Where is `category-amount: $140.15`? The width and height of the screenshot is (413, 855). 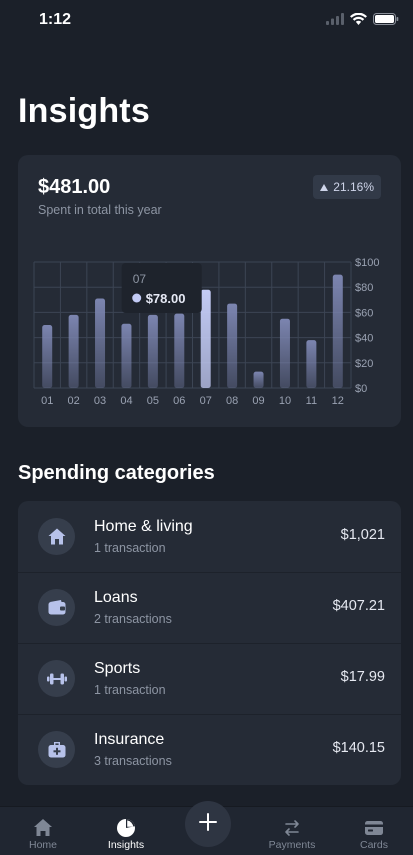 category-amount: $140.15 is located at coordinates (358, 748).